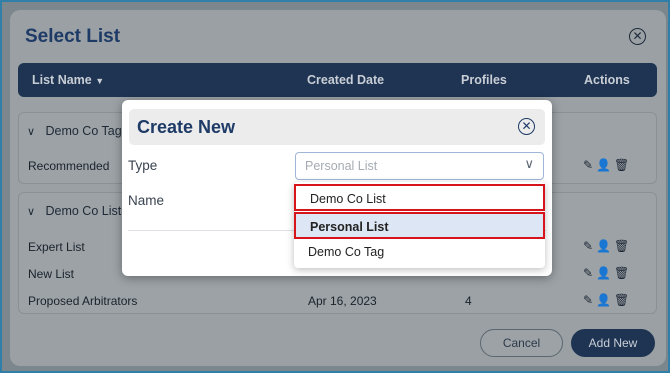 The width and height of the screenshot is (670, 373). I want to click on type-dropdown-menu: Demo Co List Personal List Demo Co Tag, so click(419, 225).